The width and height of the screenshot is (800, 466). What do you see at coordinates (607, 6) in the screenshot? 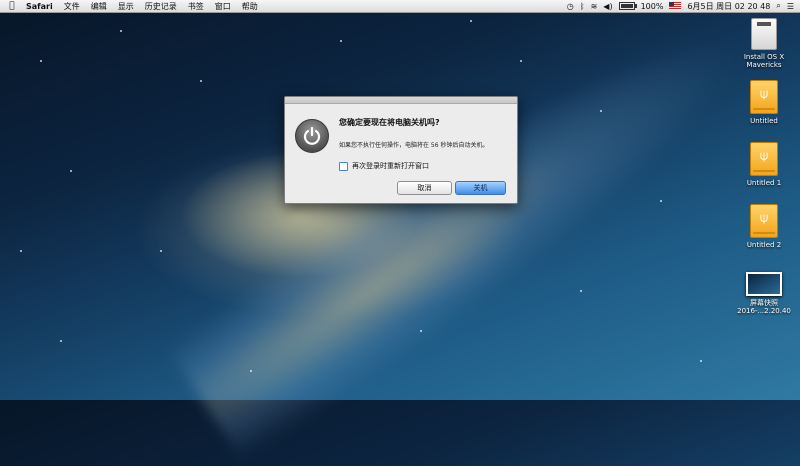
I see `volume-icon: ◀)` at bounding box center [607, 6].